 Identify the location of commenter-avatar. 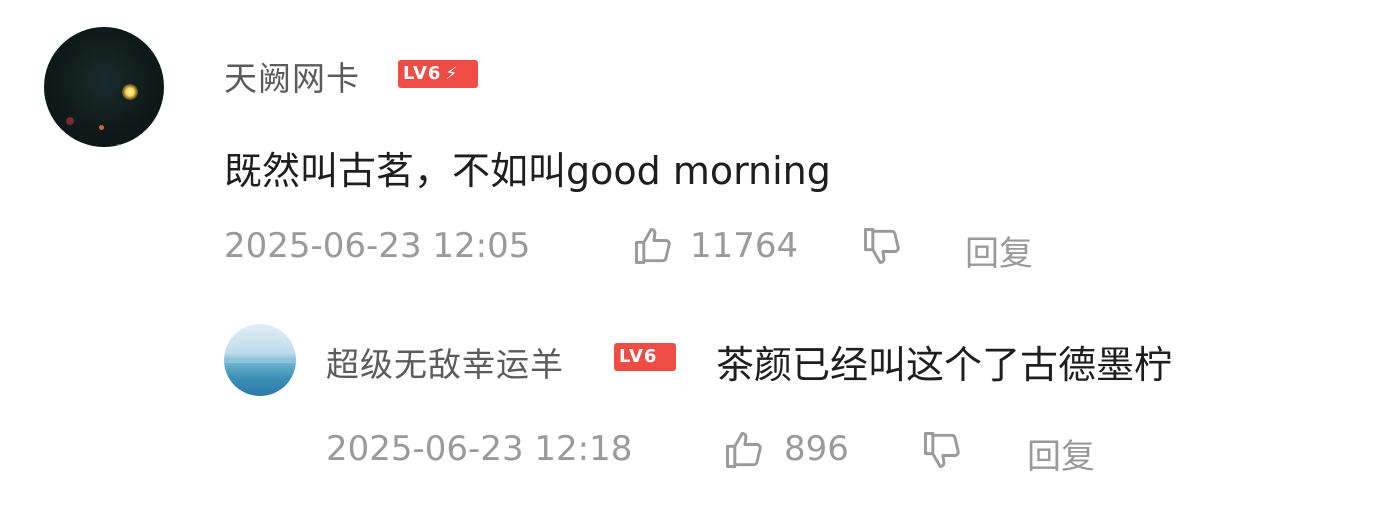
(104, 87).